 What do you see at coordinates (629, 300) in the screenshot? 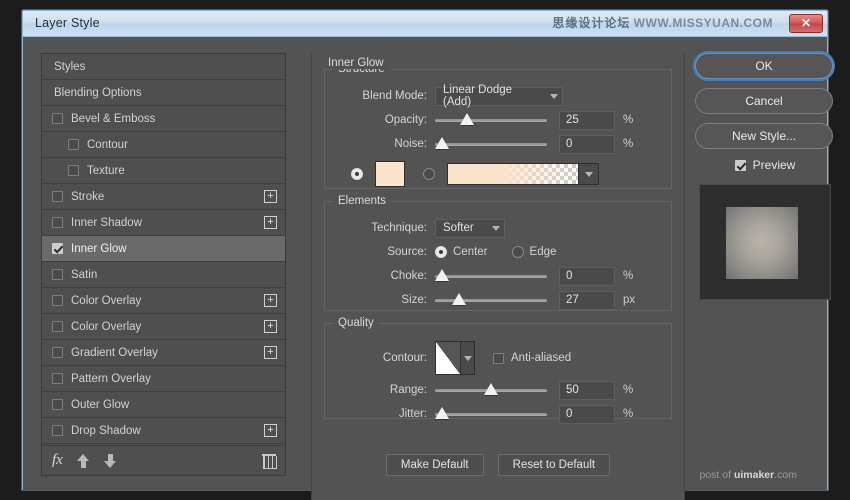
I see `size-unit: px` at bounding box center [629, 300].